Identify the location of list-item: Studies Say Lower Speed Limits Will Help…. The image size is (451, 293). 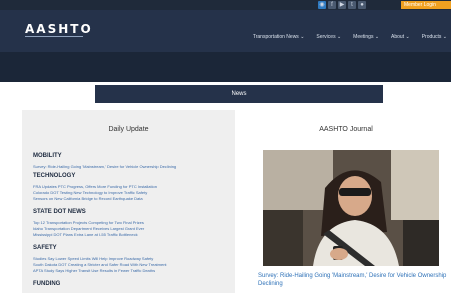
(93, 258).